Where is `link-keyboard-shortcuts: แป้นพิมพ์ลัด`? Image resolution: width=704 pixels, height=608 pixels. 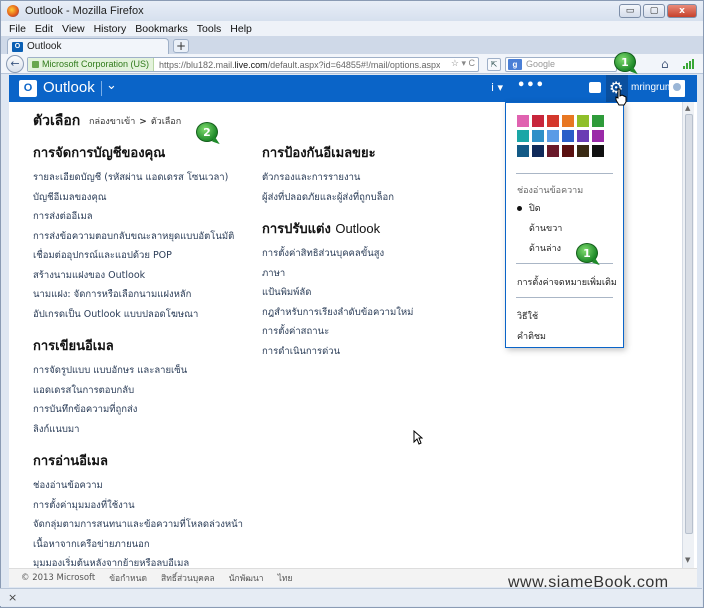 link-keyboard-shortcuts: แป้นพิมพ์ลัด is located at coordinates (382, 296).